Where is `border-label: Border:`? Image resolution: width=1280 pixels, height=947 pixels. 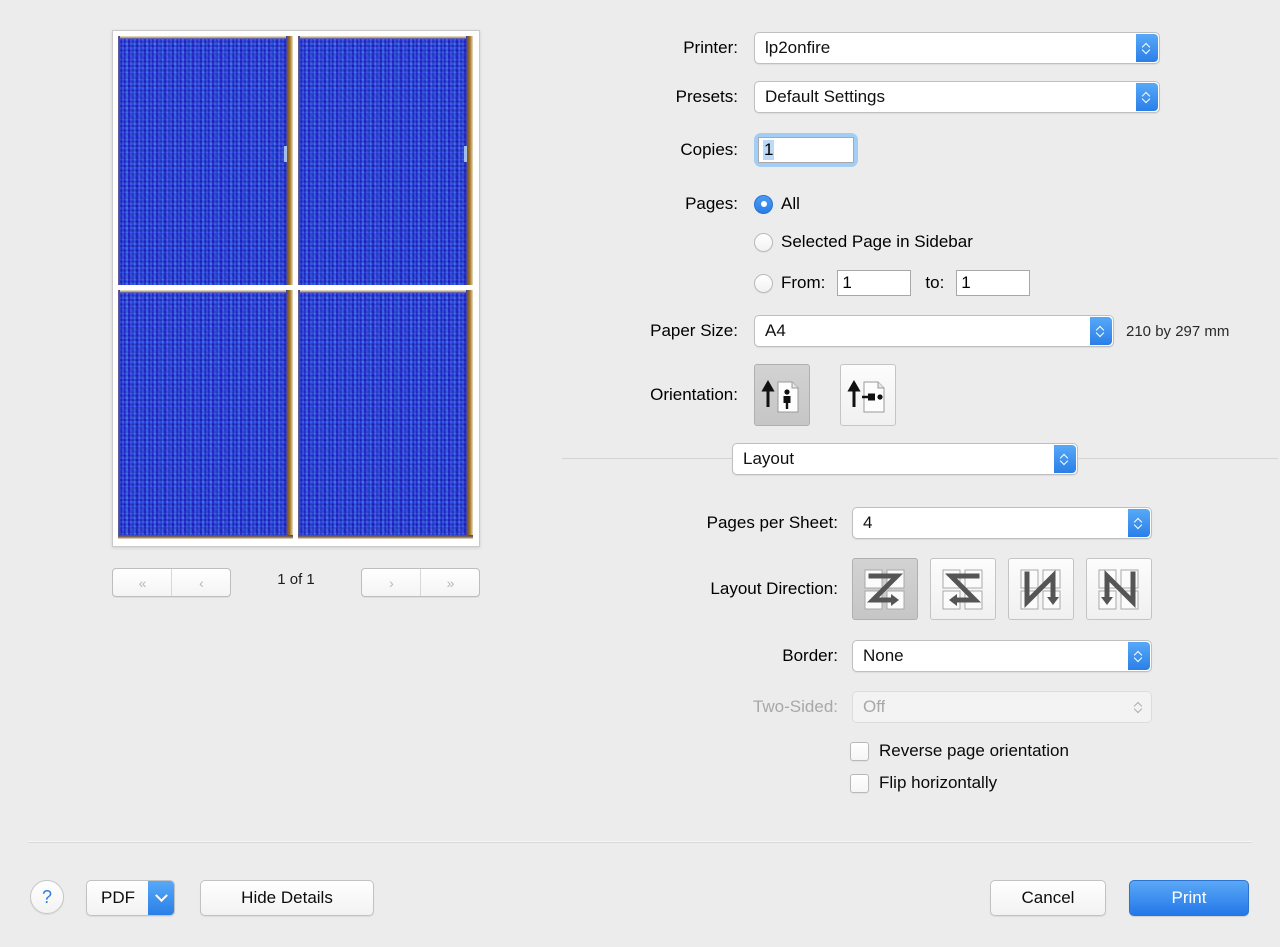
border-label: Border: is located at coordinates (810, 655).